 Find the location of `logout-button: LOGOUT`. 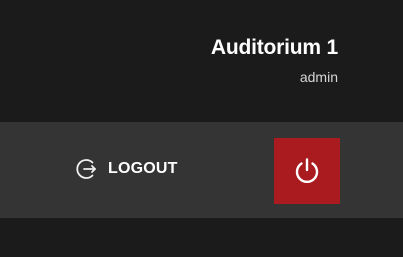

logout-button: LOGOUT is located at coordinates (125, 169).